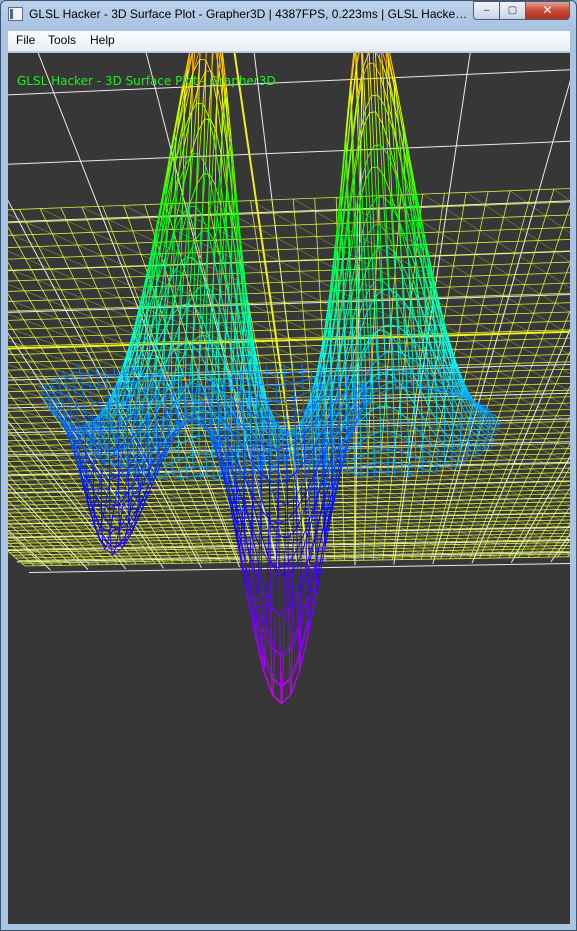 This screenshot has width=577, height=931. Describe the element at coordinates (15, 14) in the screenshot. I see `app-icon` at that location.